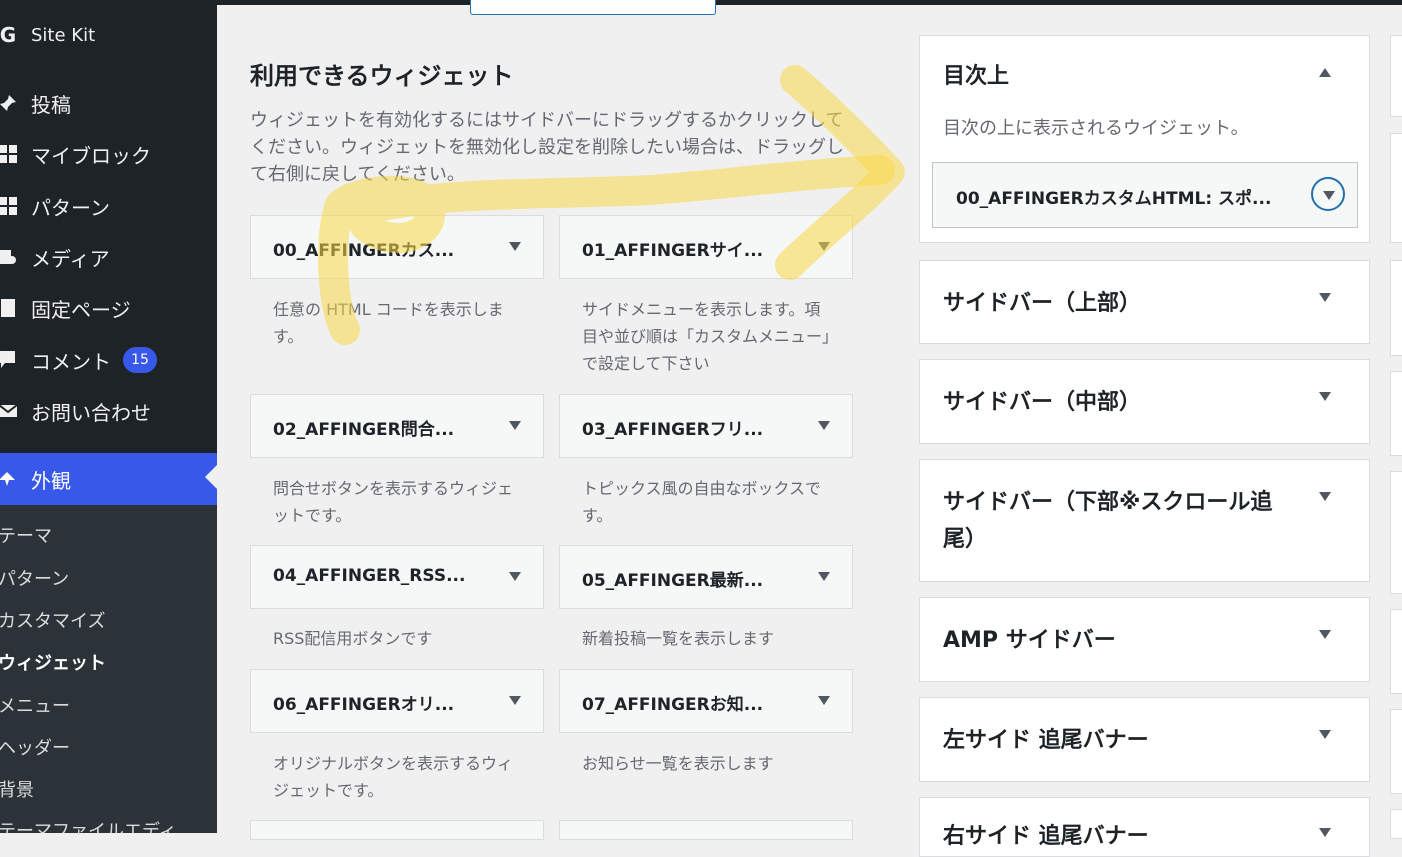  Describe the element at coordinates (91, 412) in the screenshot. I see `sidebar-item-label: お問い合わせ` at that location.